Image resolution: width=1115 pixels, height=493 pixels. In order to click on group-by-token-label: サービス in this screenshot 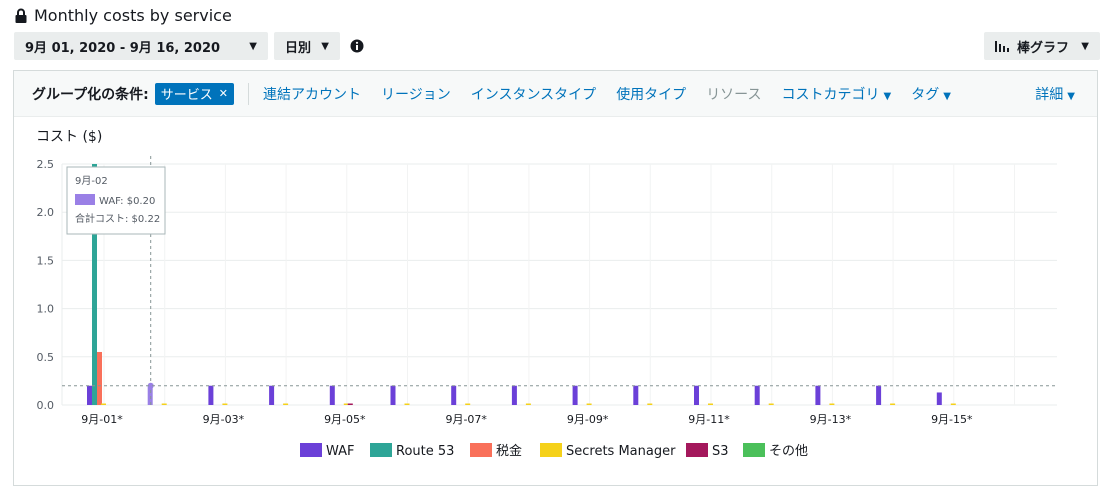, I will do `click(186, 95)`.